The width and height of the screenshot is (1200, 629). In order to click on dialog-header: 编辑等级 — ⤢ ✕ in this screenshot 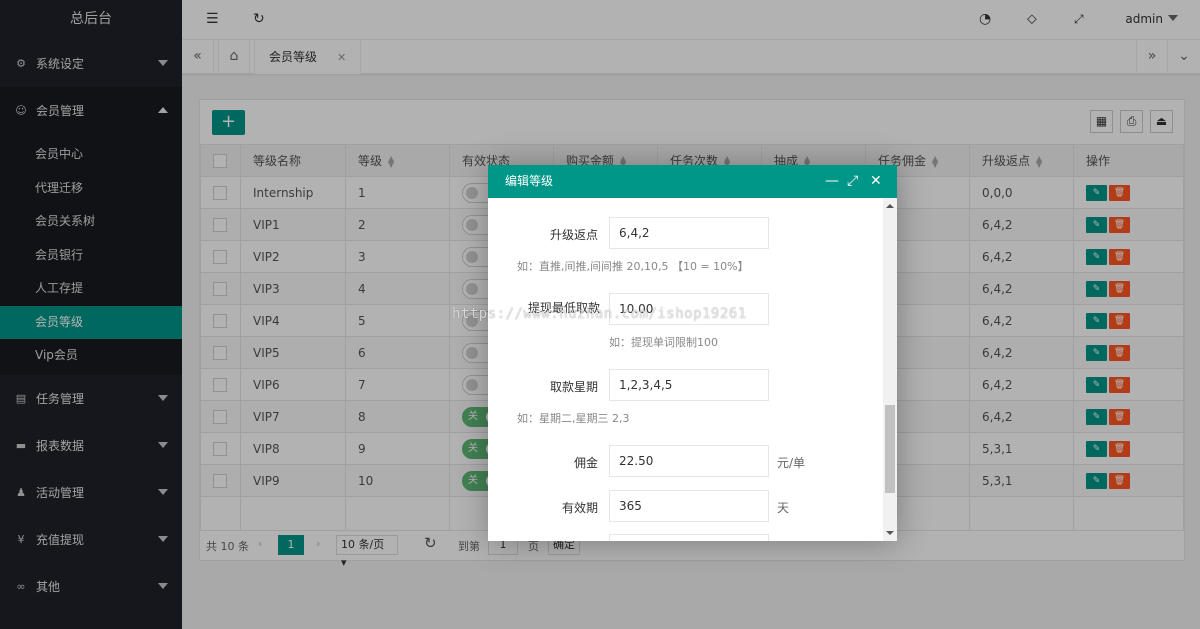, I will do `click(692, 181)`.